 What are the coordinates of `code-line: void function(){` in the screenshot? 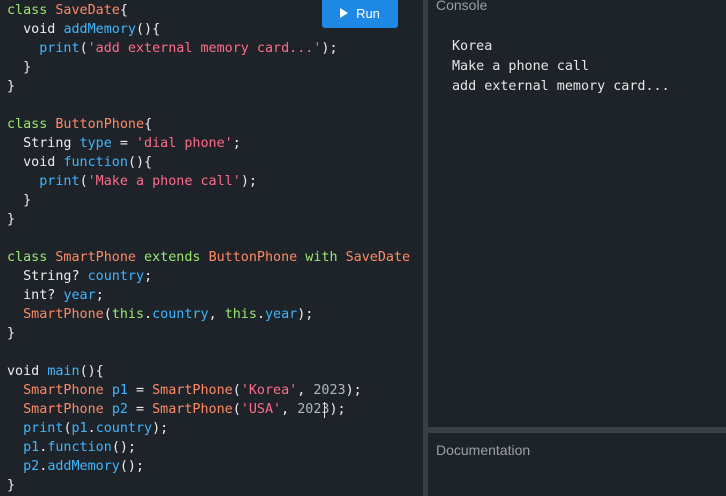 It's located at (79, 162).